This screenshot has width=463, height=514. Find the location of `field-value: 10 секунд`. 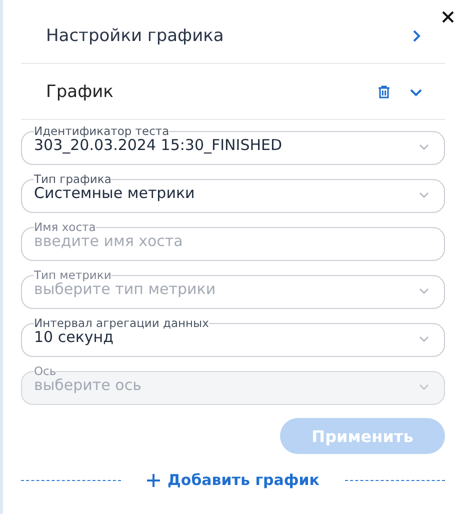

field-value: 10 секунд is located at coordinates (74, 337).